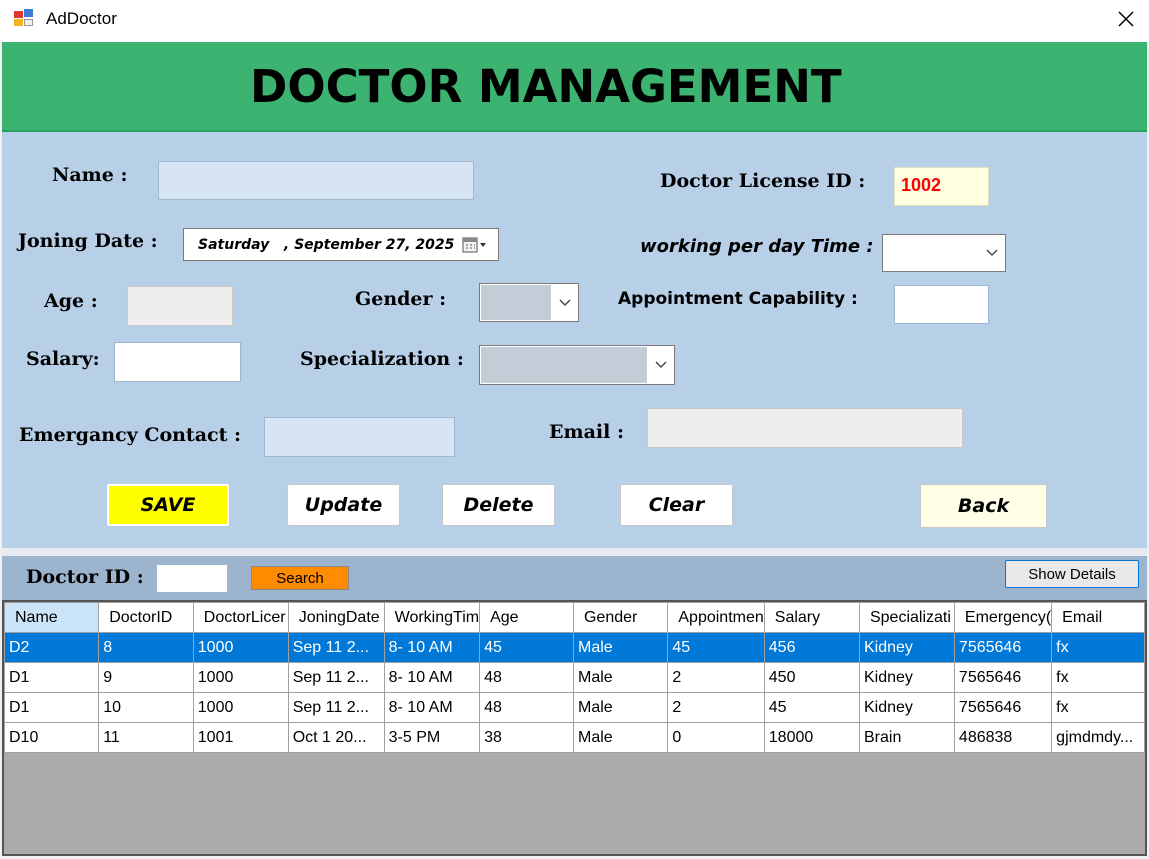 The width and height of the screenshot is (1149, 859). What do you see at coordinates (146, 707) in the screenshot?
I see `table-cell: 10` at bounding box center [146, 707].